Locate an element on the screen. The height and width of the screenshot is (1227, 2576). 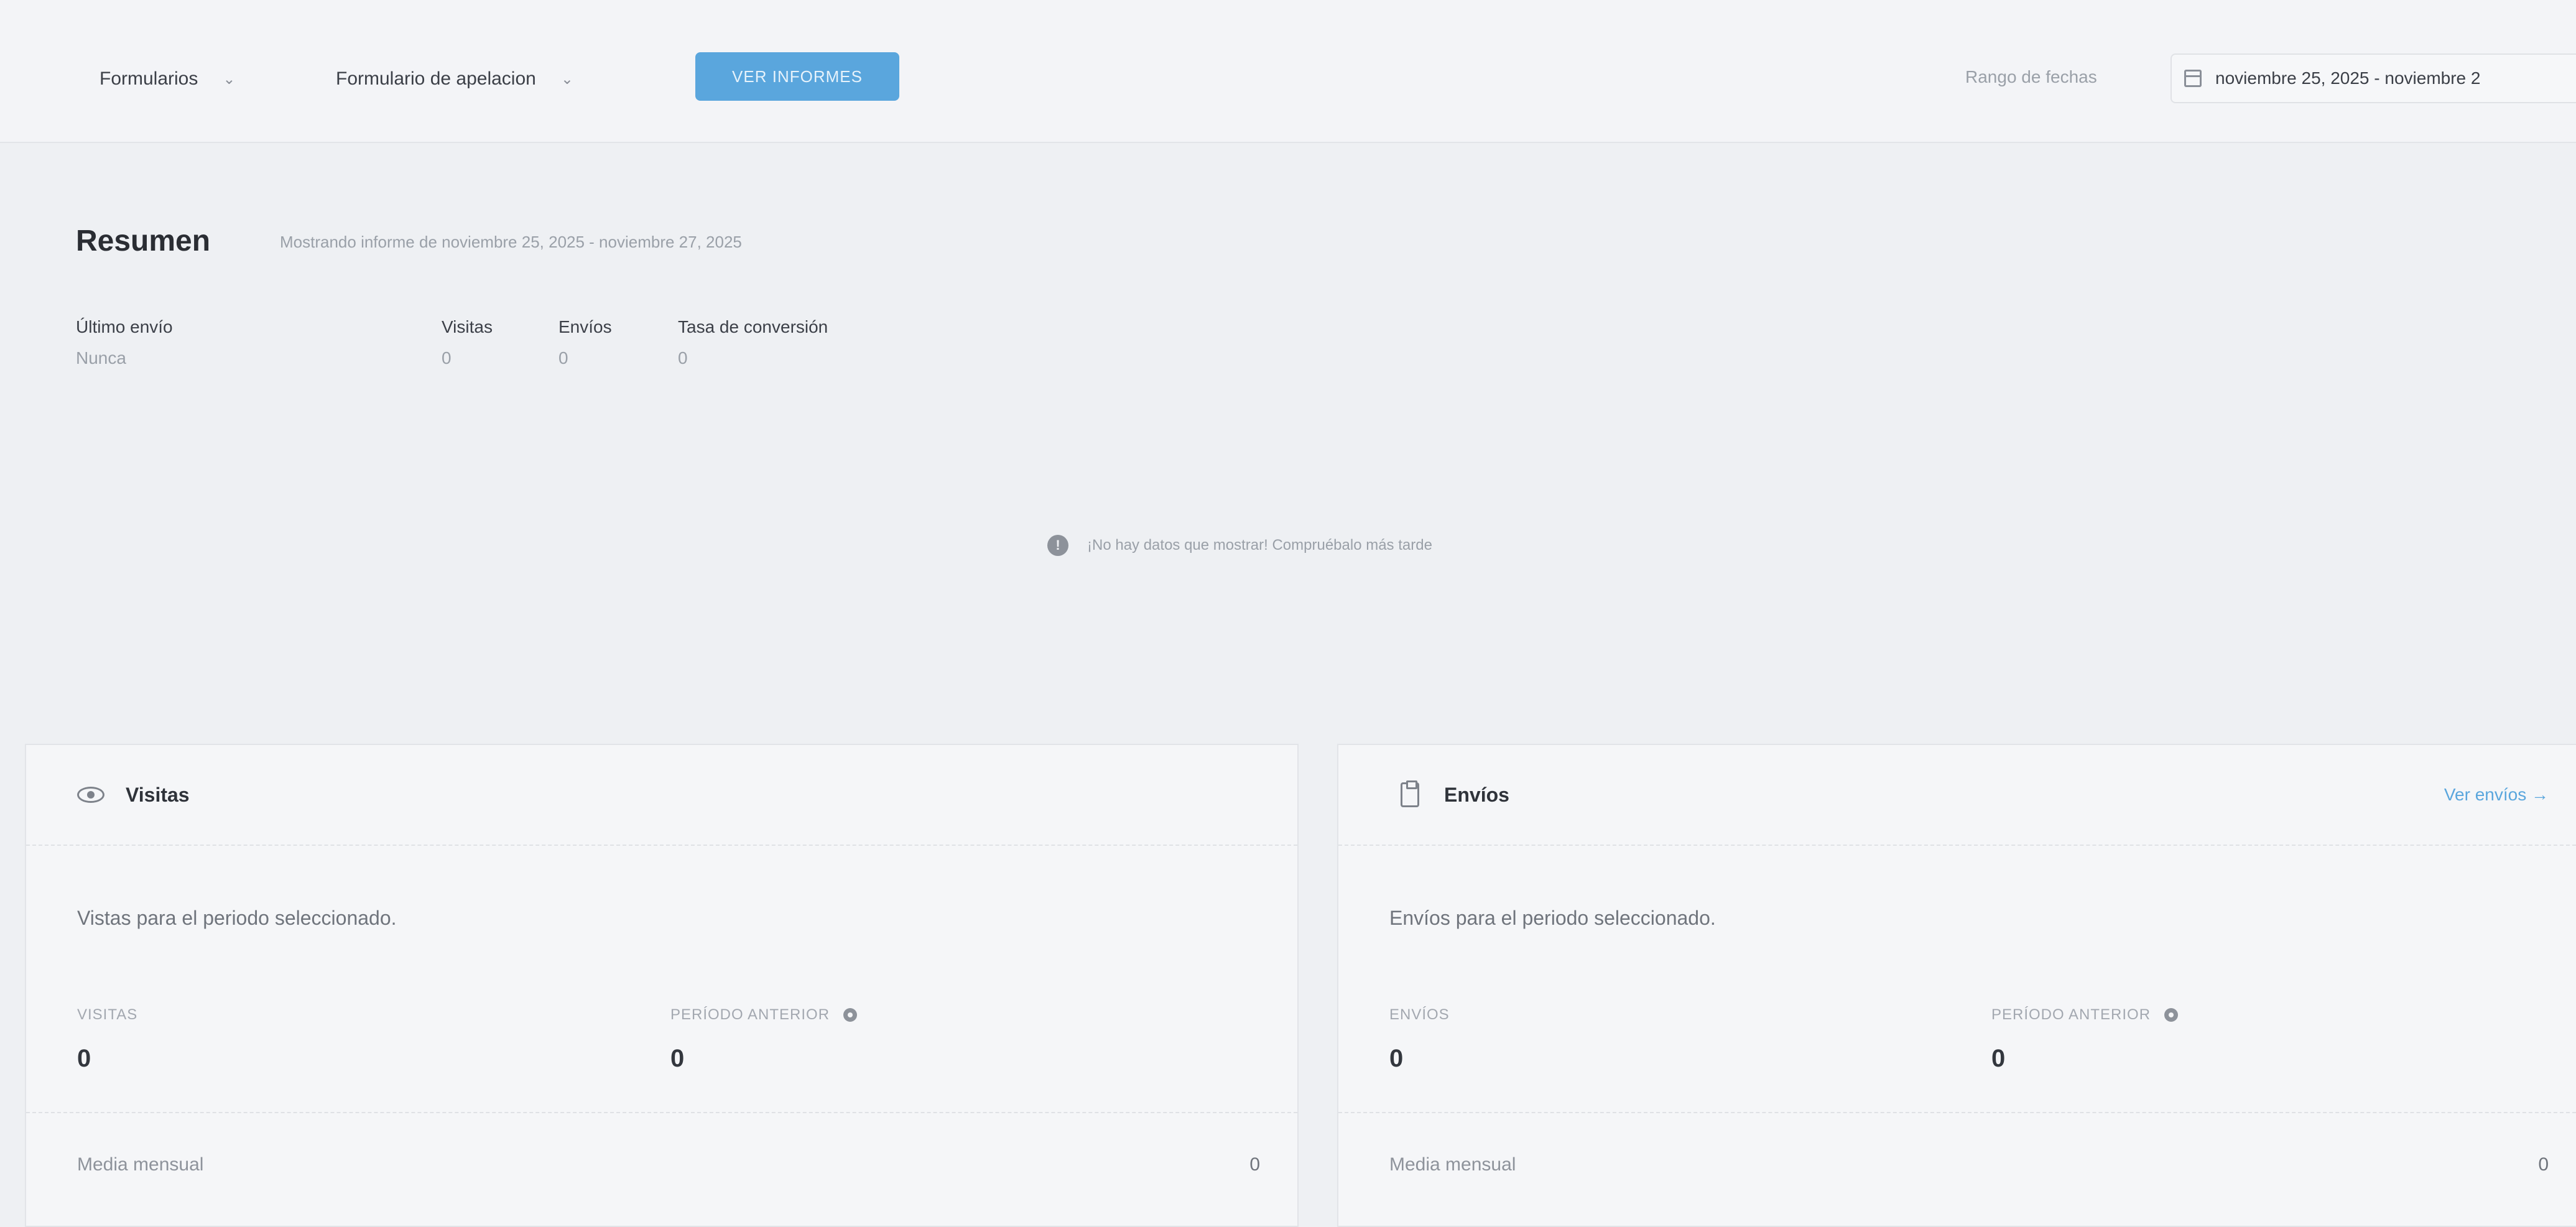
sends-previous-period-text: PERÍODO ANTERIOR is located at coordinates (2071, 1015).